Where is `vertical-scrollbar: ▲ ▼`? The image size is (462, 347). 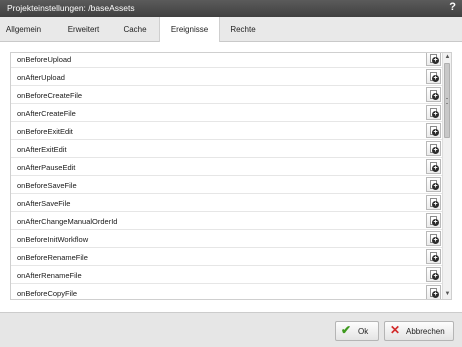 vertical-scrollbar: ▲ ▼ is located at coordinates (446, 176).